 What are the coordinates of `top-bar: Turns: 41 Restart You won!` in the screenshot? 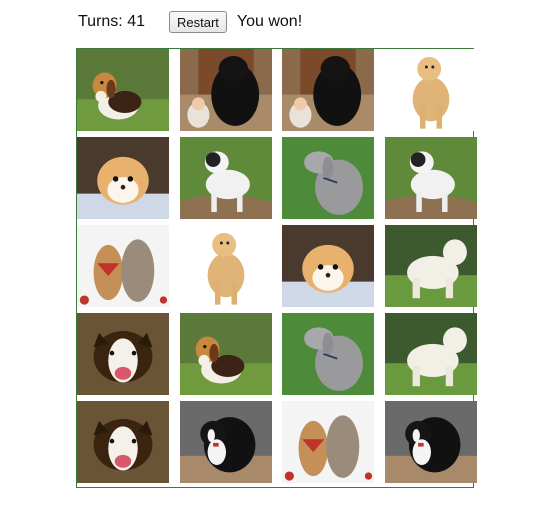 It's located at (190, 22).